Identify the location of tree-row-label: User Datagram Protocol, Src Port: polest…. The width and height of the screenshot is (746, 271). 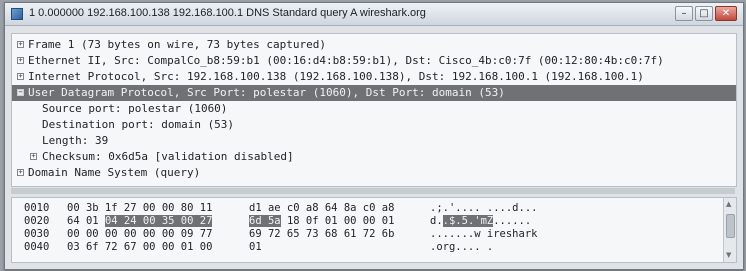
(266, 92).